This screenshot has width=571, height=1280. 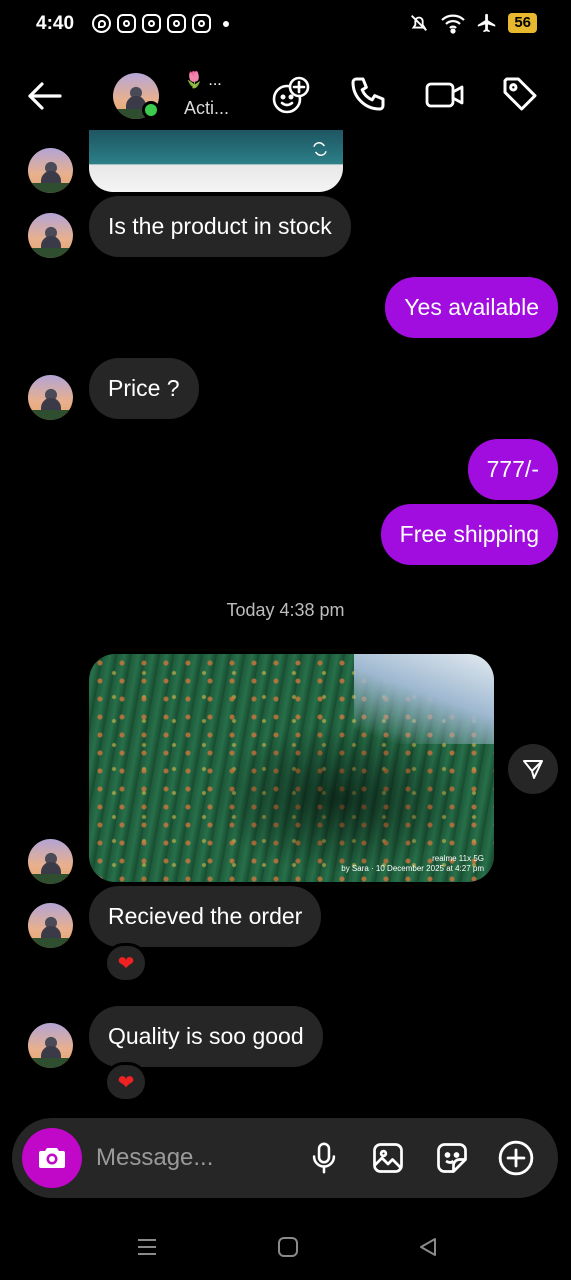 I want to click on gallery-icon, so click(x=388, y=1158).